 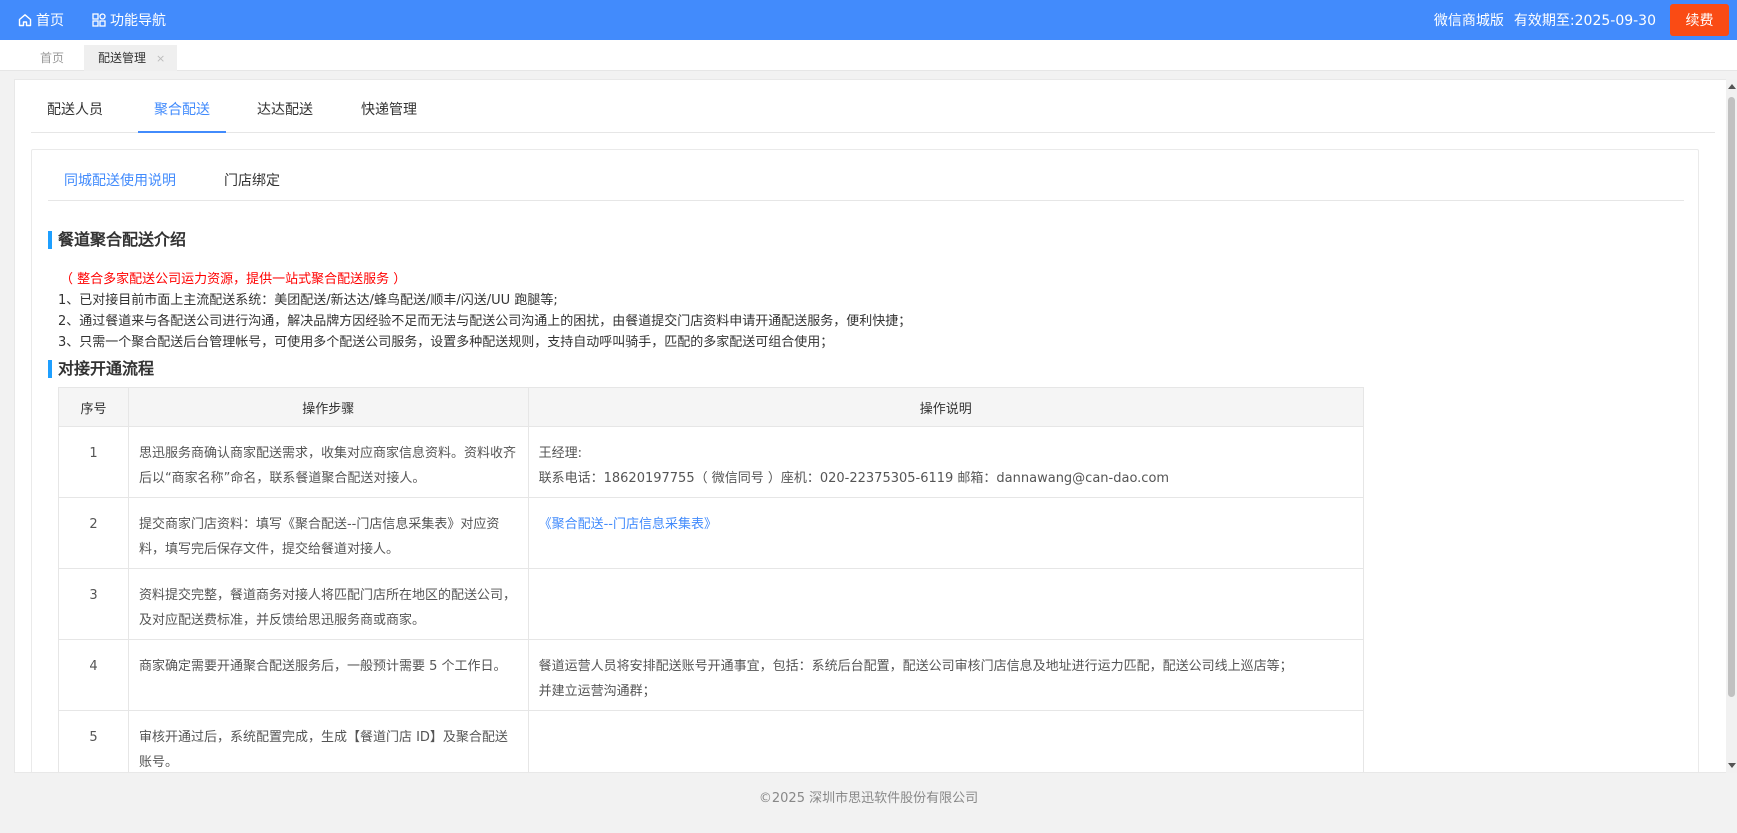 What do you see at coordinates (328, 741) in the screenshot?
I see `row-step: 审核开通过后，系统配置完成，生成【餐道门店 ID】及聚合配送账号。` at bounding box center [328, 741].